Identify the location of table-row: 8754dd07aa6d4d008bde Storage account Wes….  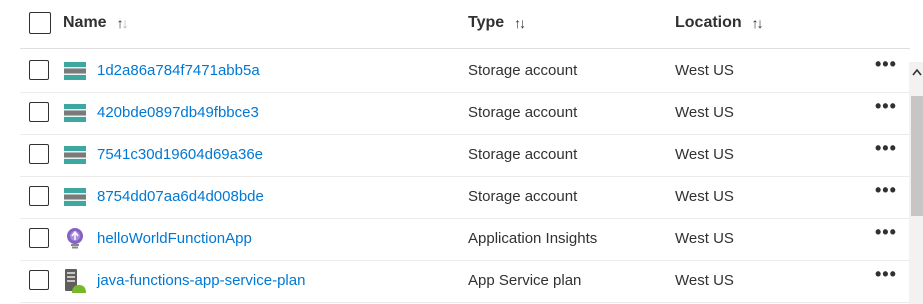
(465, 197).